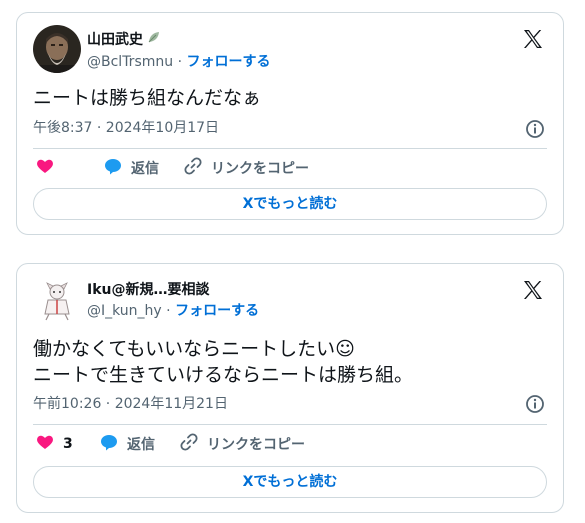 The height and width of the screenshot is (523, 585). What do you see at coordinates (154, 40) in the screenshot?
I see `leaf-icon` at bounding box center [154, 40].